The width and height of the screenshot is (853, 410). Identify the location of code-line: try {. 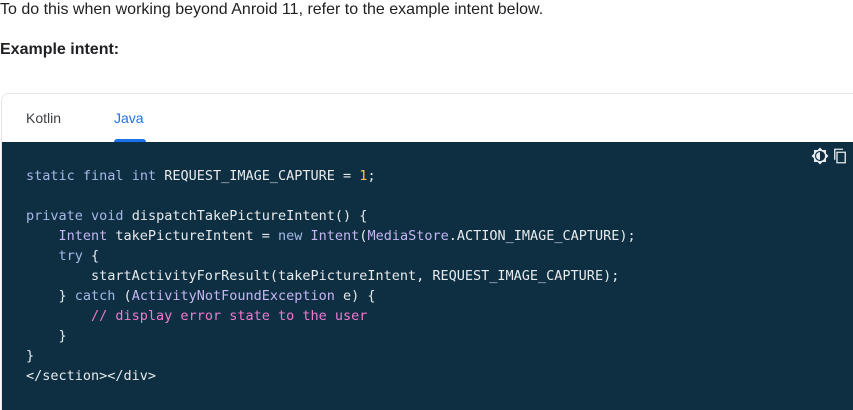
(331, 256).